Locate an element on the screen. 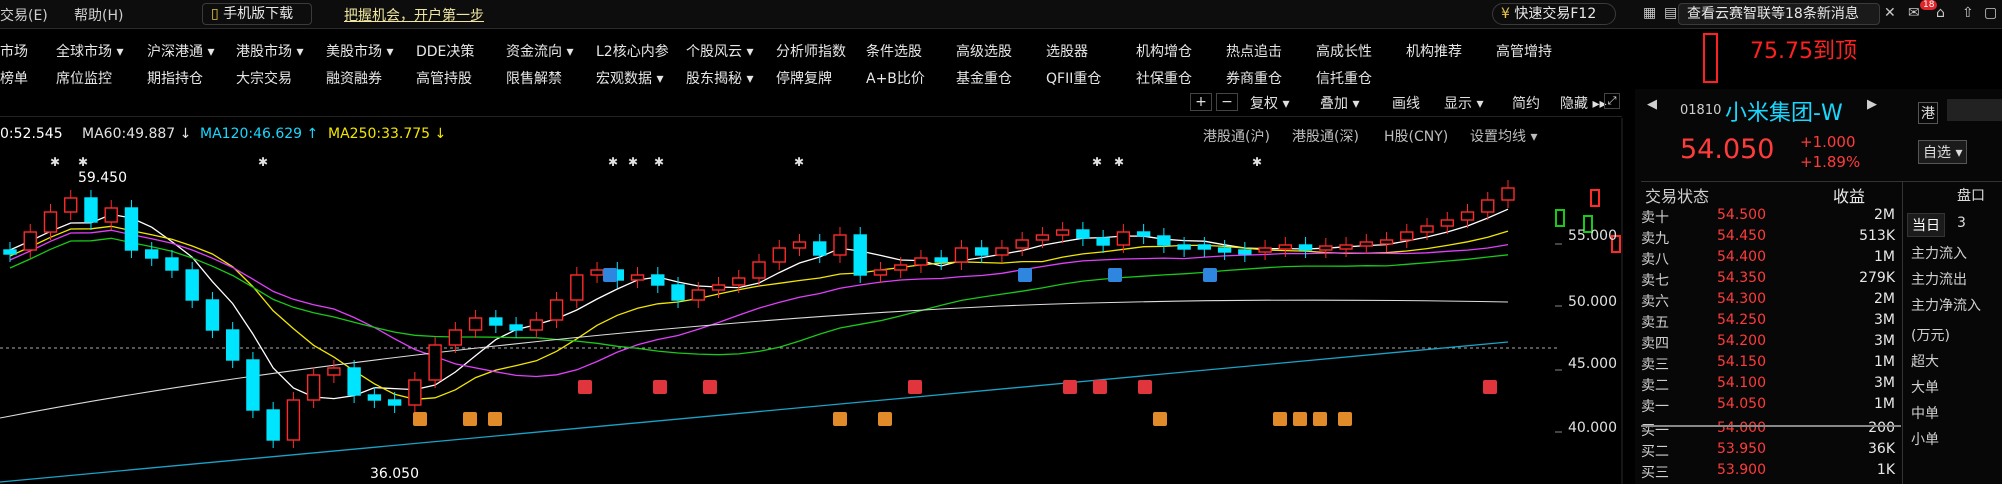  order-level-label: 卖九 is located at coordinates (1655, 239).